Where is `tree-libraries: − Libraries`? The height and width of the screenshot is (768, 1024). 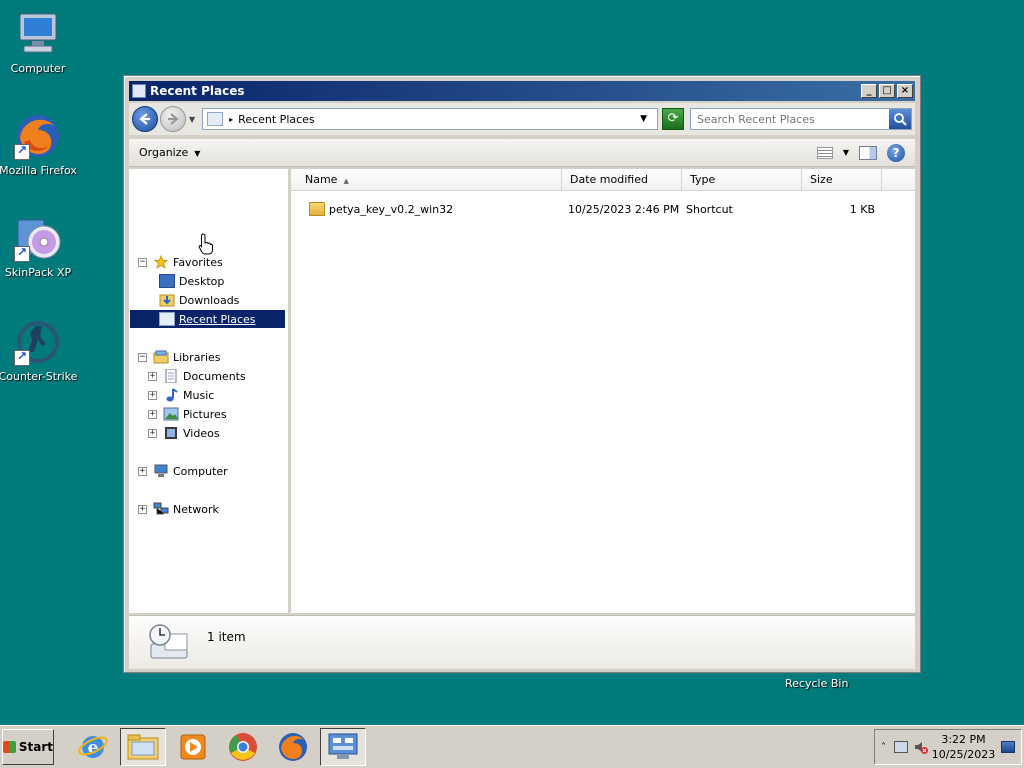
tree-libraries: − Libraries is located at coordinates (179, 357).